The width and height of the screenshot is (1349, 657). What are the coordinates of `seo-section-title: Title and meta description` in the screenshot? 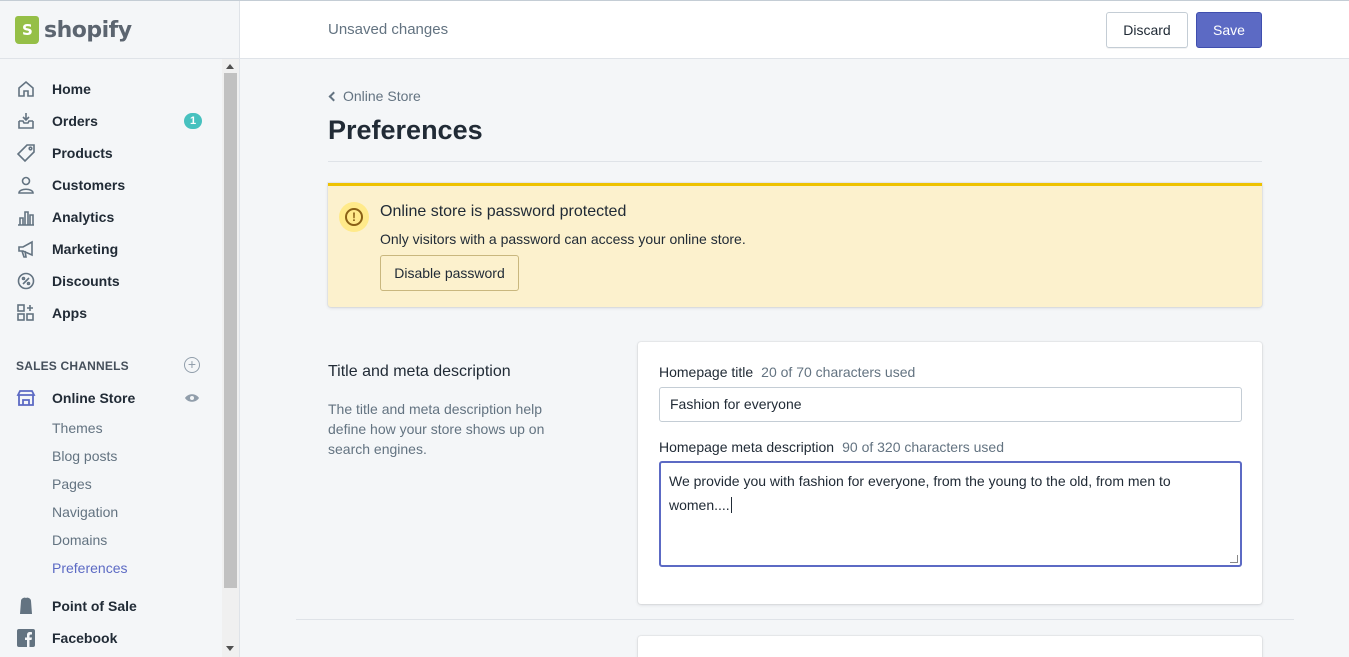 It's located at (419, 371).